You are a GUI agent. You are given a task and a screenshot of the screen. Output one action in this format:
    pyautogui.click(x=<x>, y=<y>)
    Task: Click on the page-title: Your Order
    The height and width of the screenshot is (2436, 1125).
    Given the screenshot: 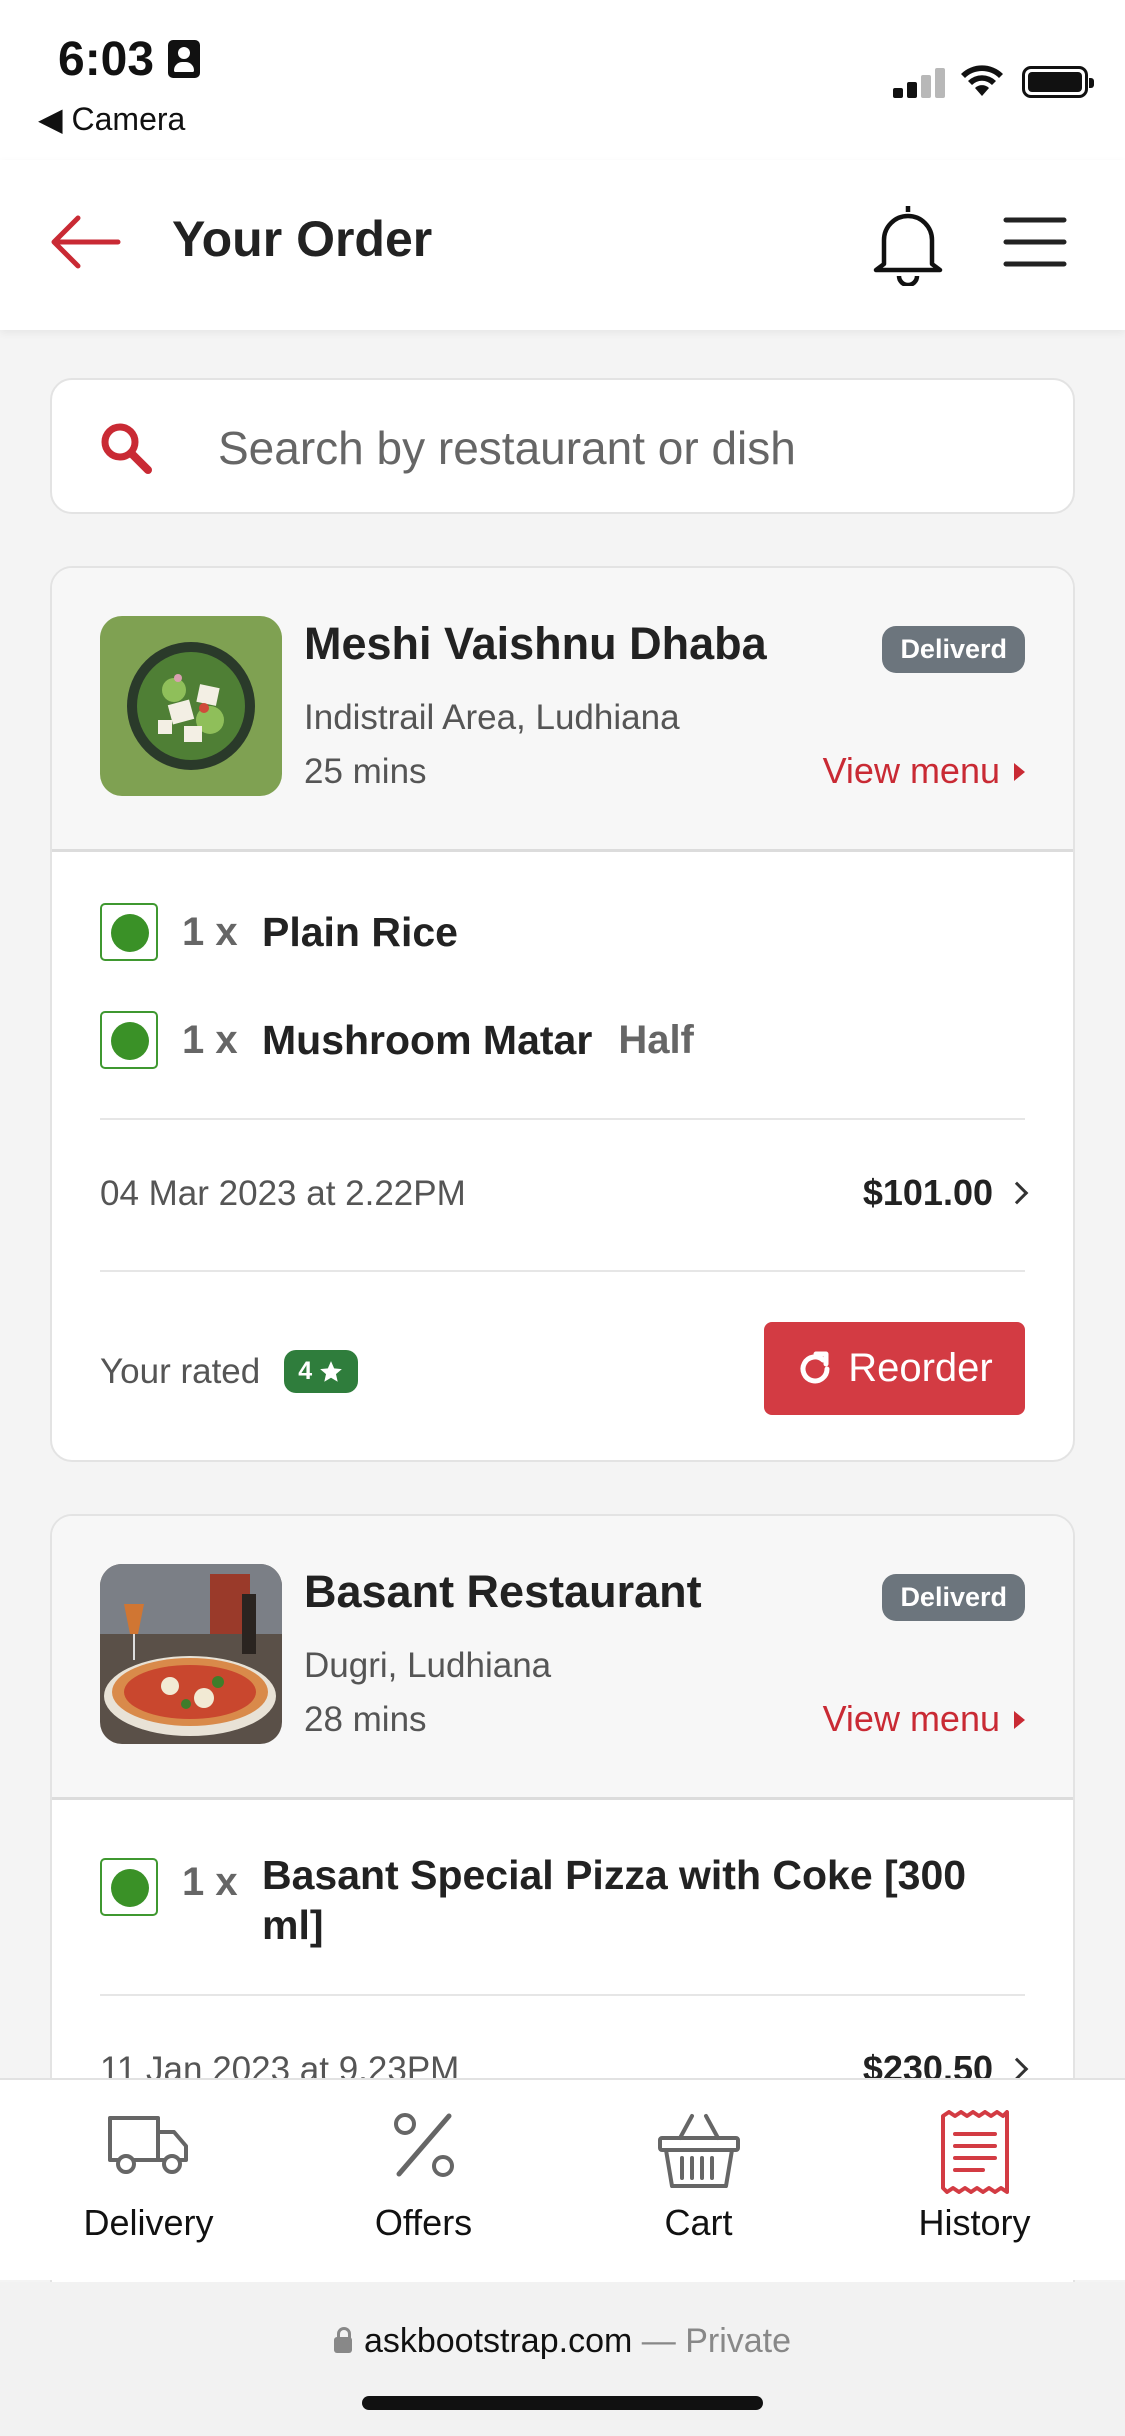 What is the action you would take?
    pyautogui.click(x=302, y=239)
    